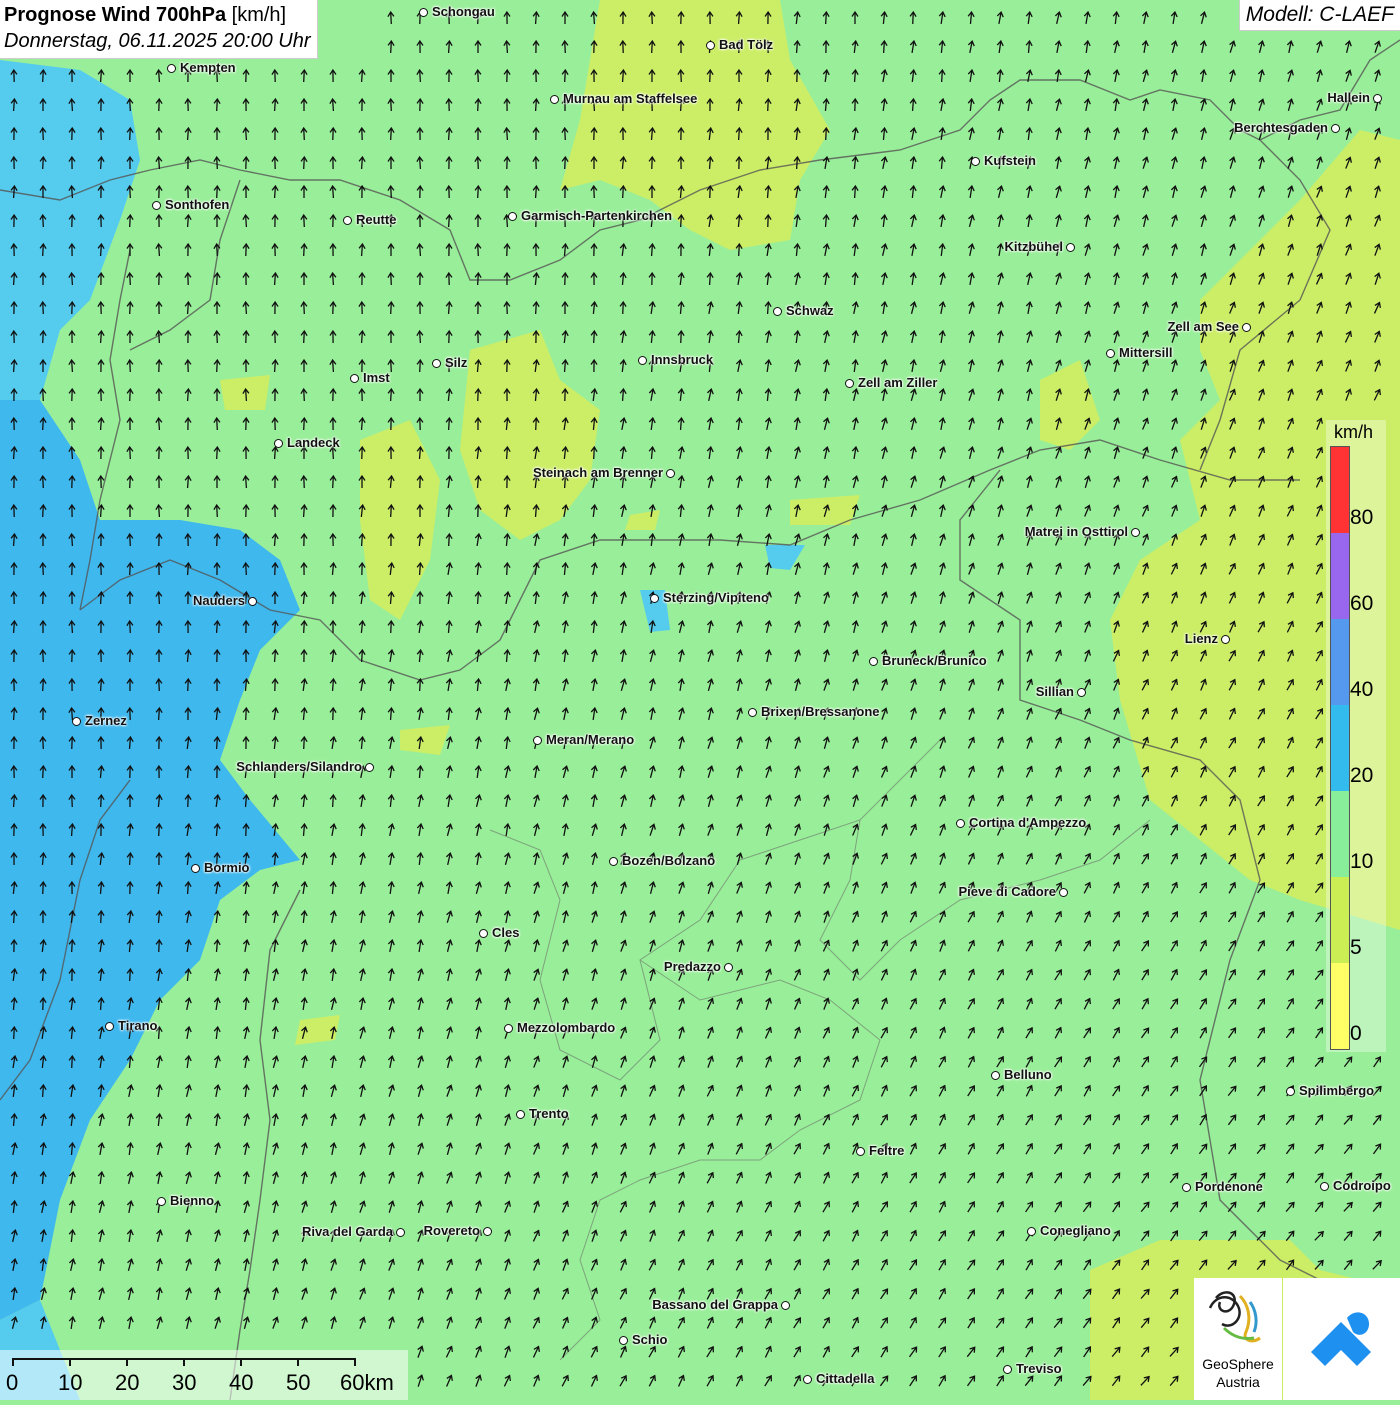 This screenshot has height=1405, width=1400. I want to click on city-label: Garmisch-Partenkirchen, so click(597, 215).